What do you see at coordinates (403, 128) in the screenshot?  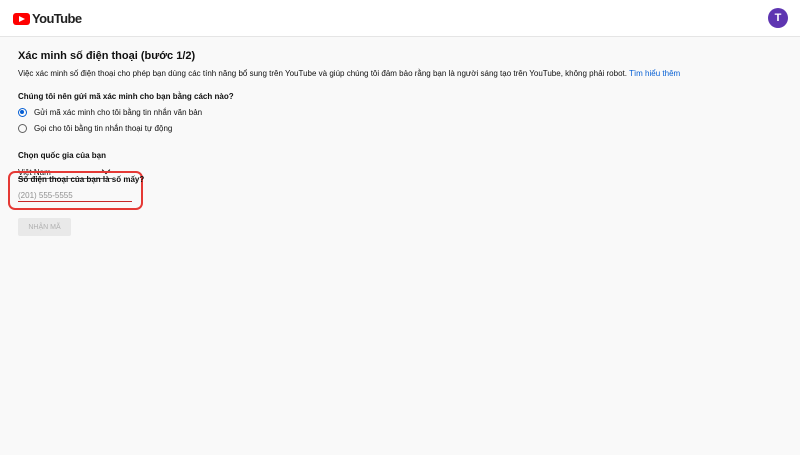 I see `option-voice-call: Gọi cho tôi bằng tin nhắn thoại tự động` at bounding box center [403, 128].